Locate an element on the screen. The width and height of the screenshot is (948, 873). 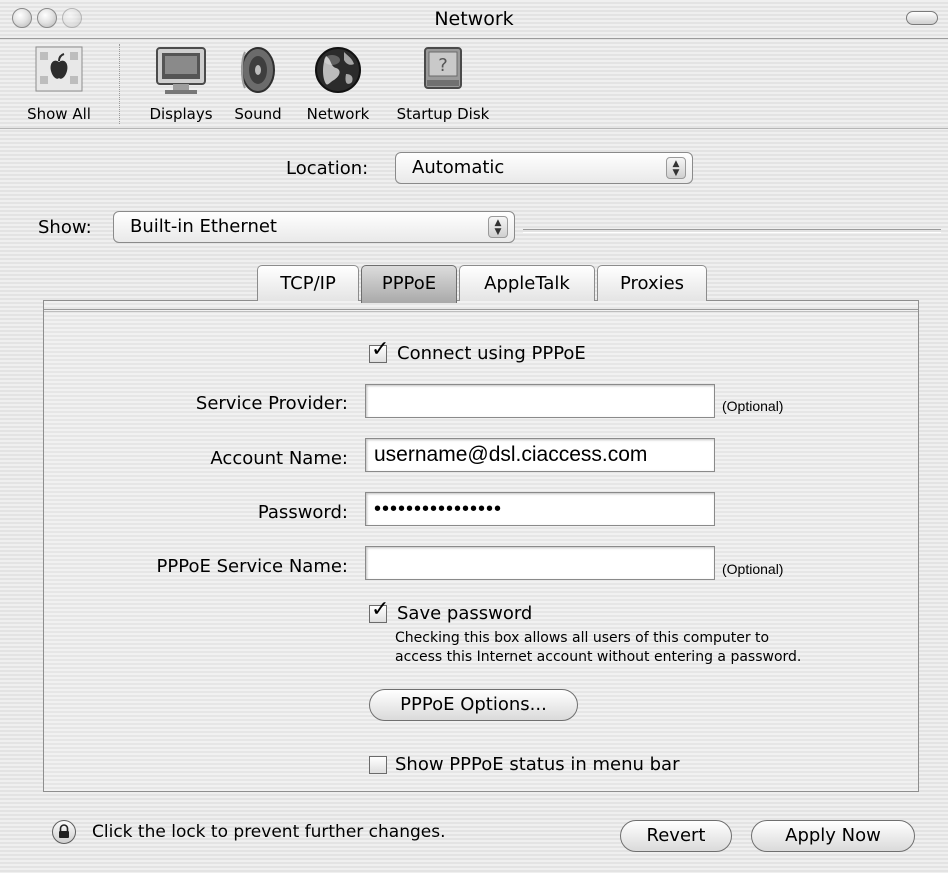
show-pppoe-status-label: Show PPPoE status in menu bar is located at coordinates (537, 764).